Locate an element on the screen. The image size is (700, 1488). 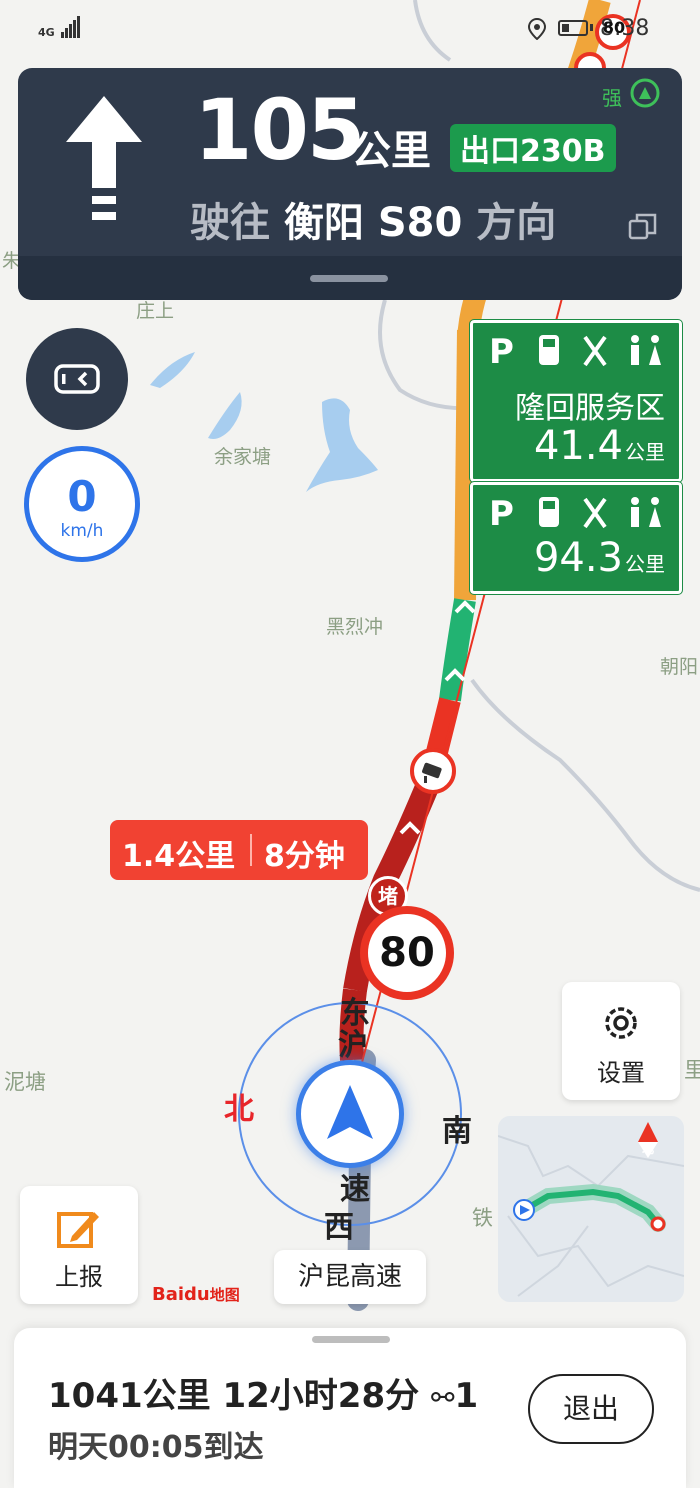
divider is located at coordinates (251, 850).